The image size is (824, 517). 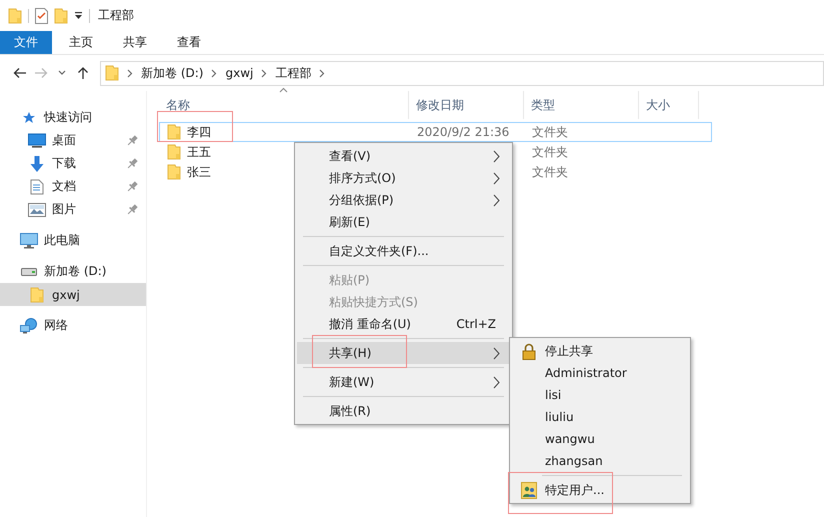 What do you see at coordinates (135, 42) in the screenshot?
I see `ribbon-tab: 共享` at bounding box center [135, 42].